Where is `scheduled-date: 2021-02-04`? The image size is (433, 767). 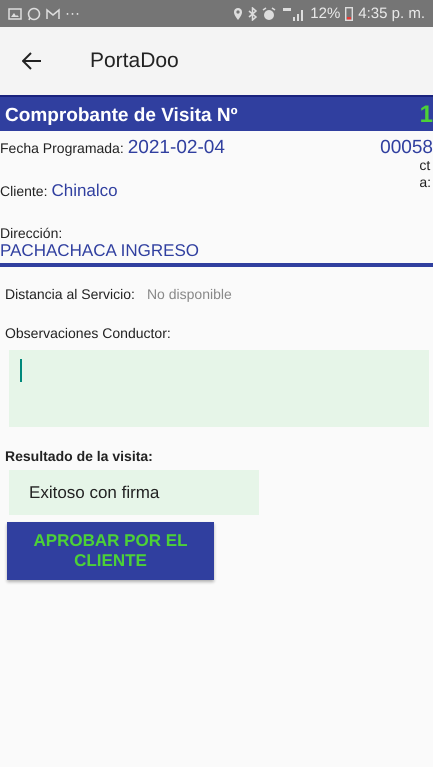 scheduled-date: 2021-02-04 is located at coordinates (176, 148).